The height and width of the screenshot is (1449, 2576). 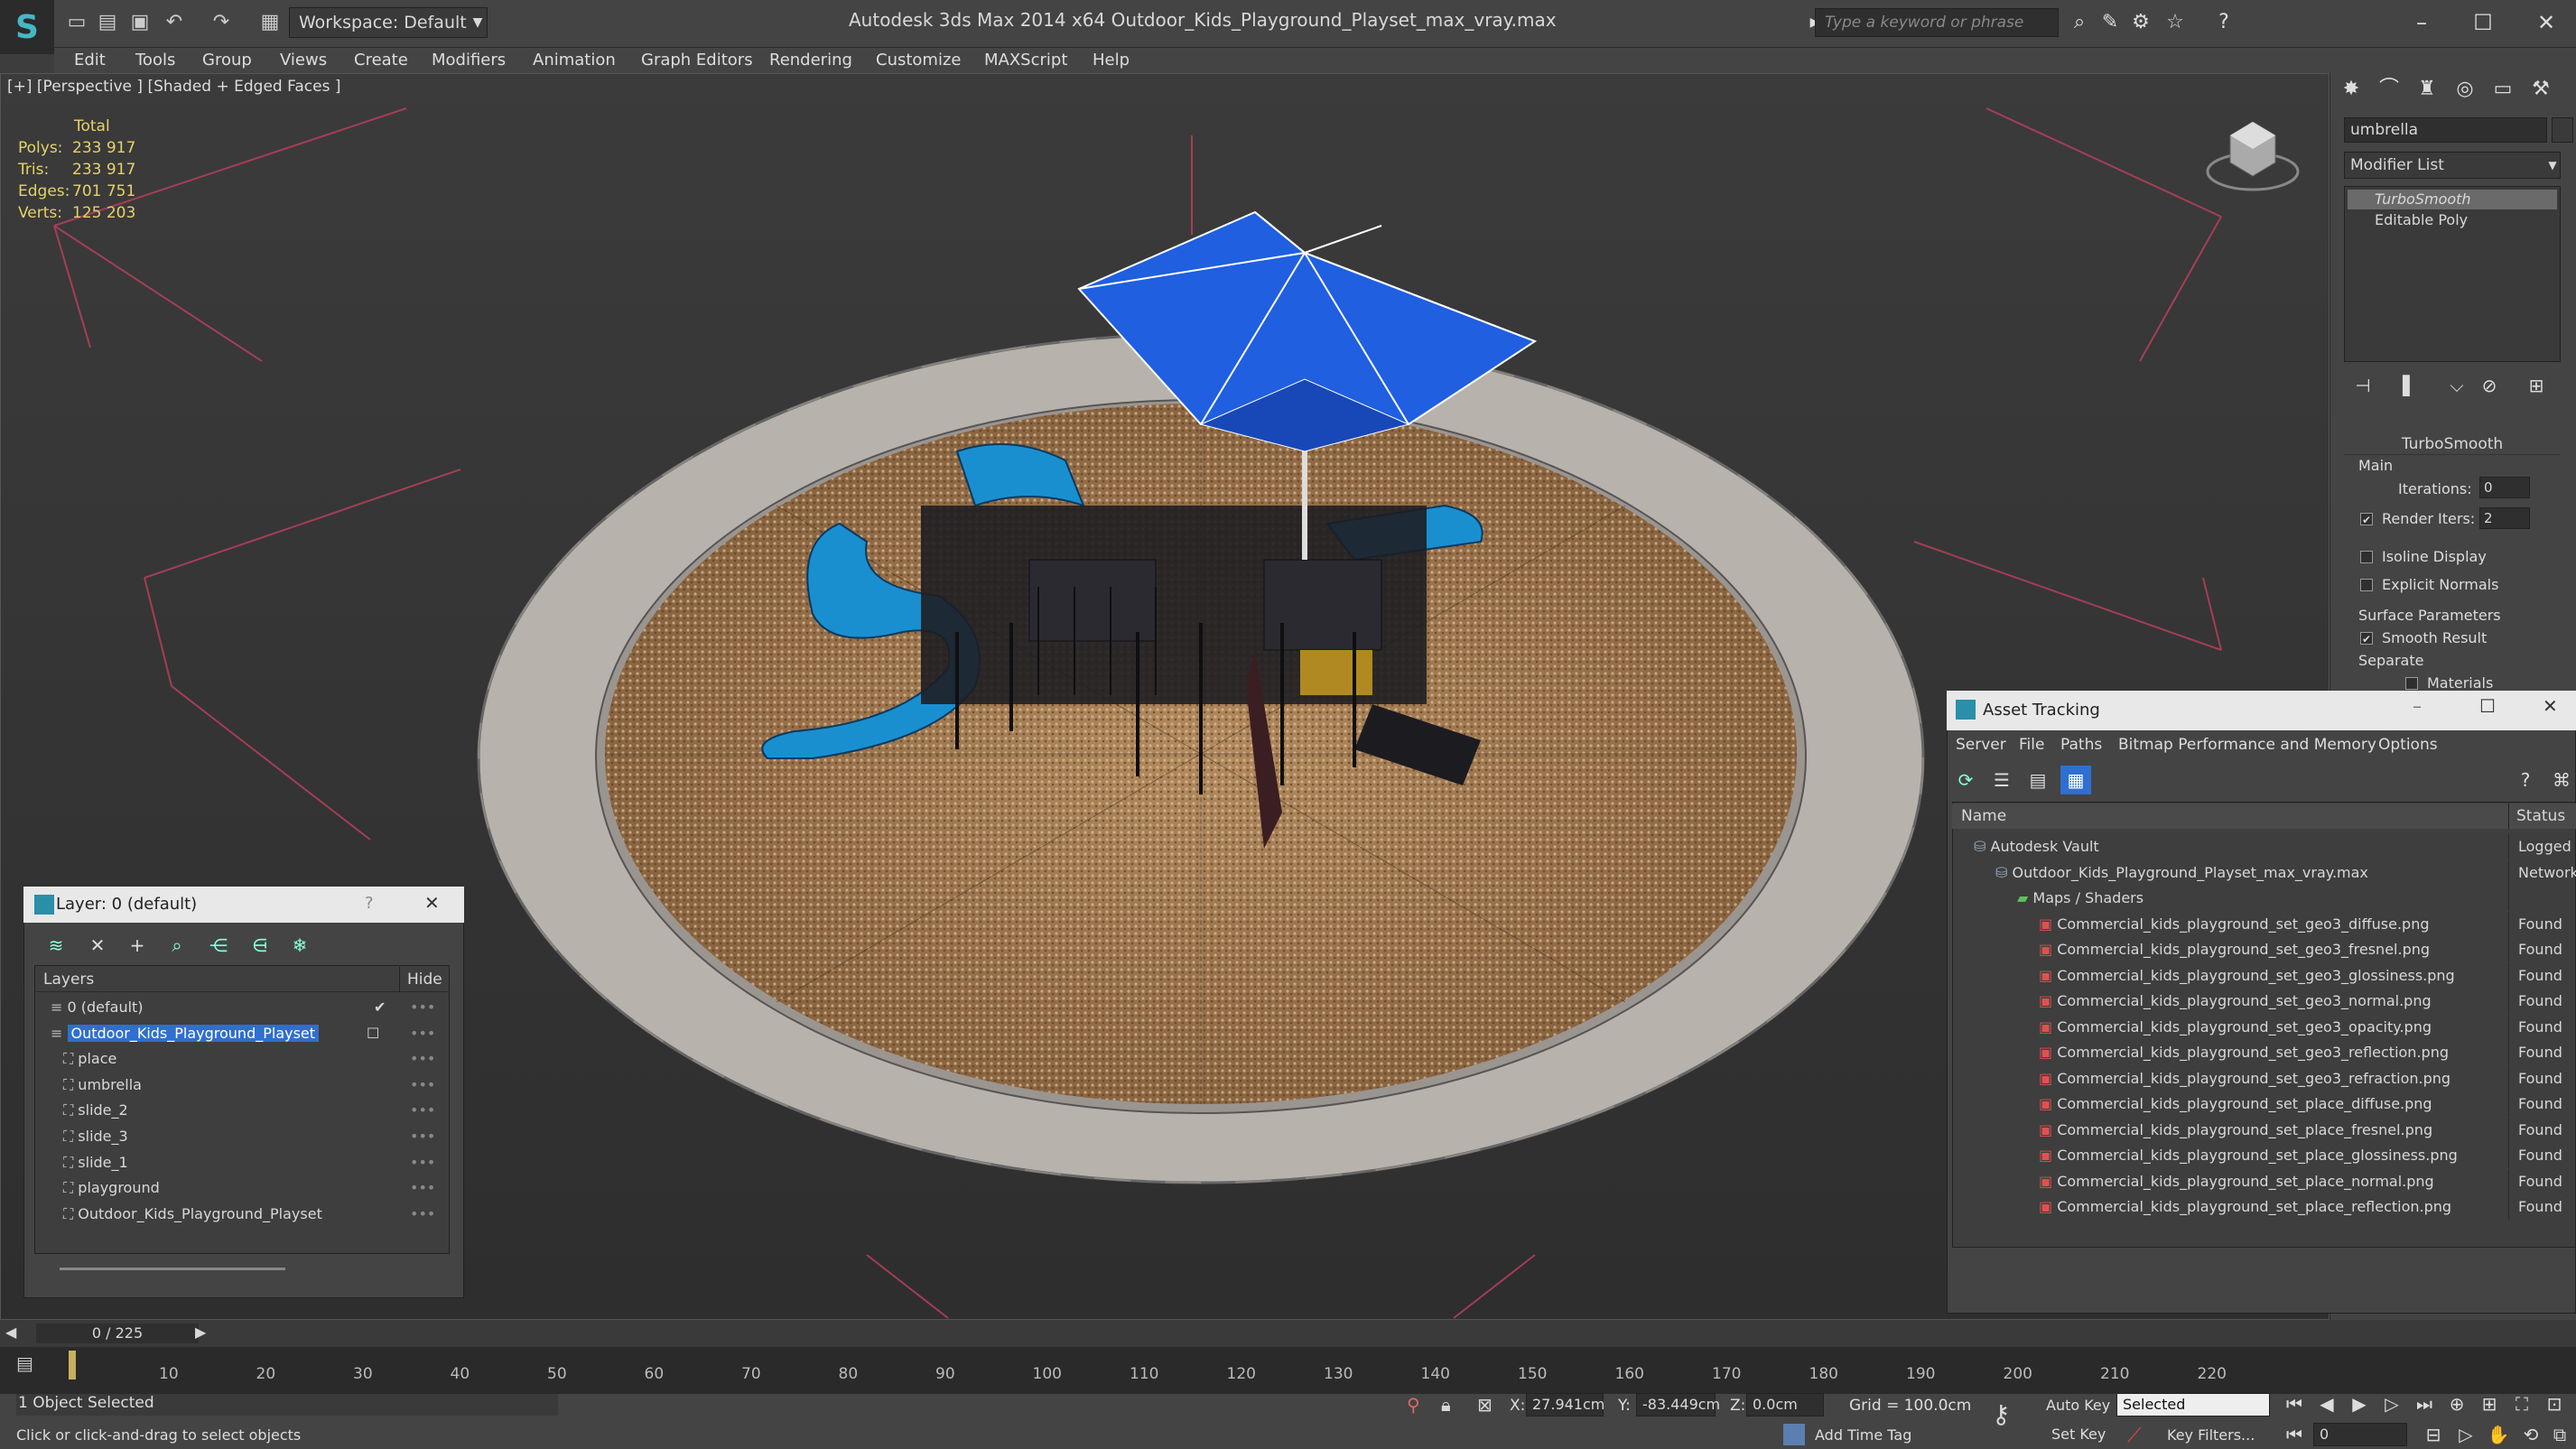 What do you see at coordinates (2489, 385) in the screenshot?
I see `remove-modifier-icon: ⊘` at bounding box center [2489, 385].